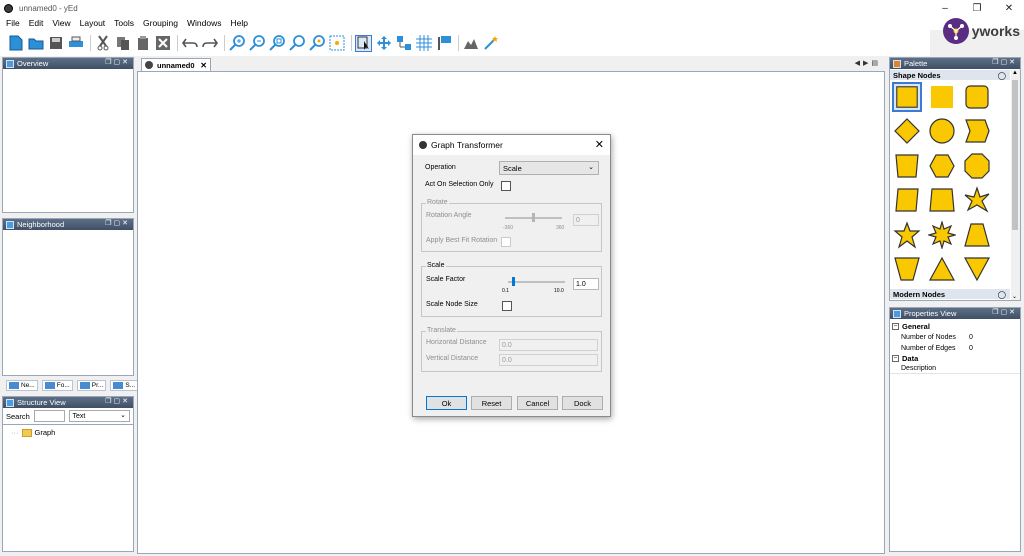 This screenshot has width=1024, height=556. Describe the element at coordinates (945, 8) in the screenshot. I see `minimize-icon: –` at that location.